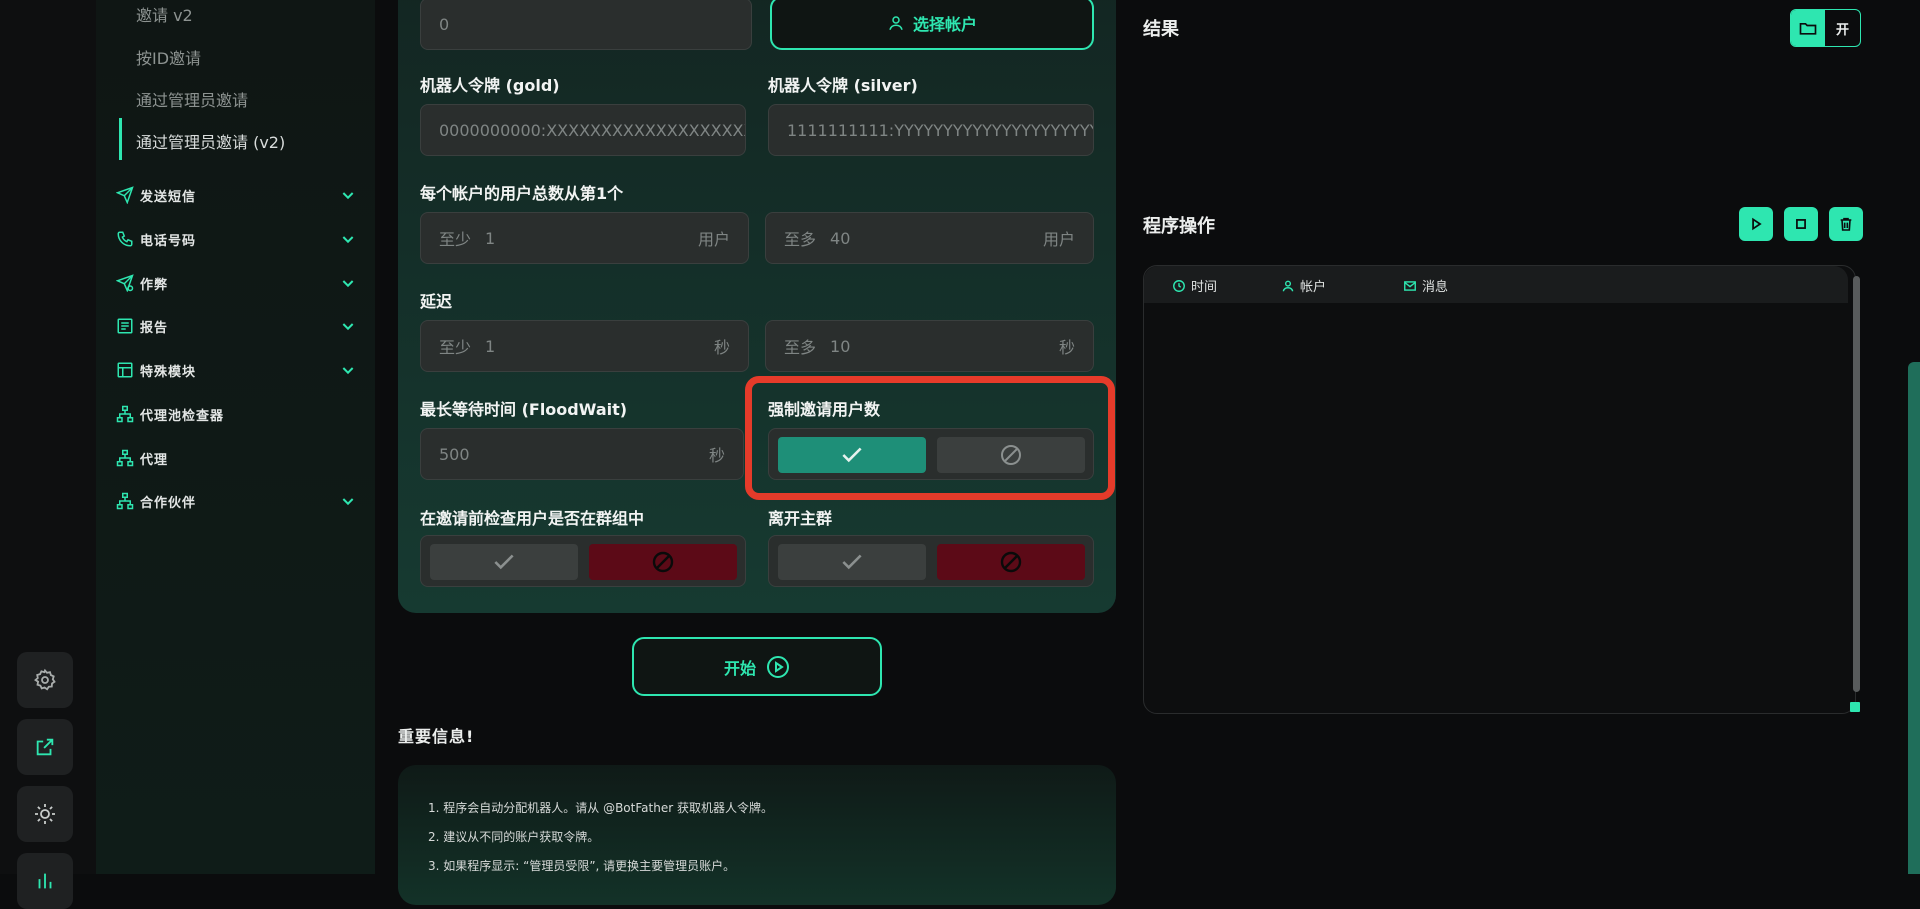  I want to click on table-header: 时间 帐户 消息, so click(1496, 284).